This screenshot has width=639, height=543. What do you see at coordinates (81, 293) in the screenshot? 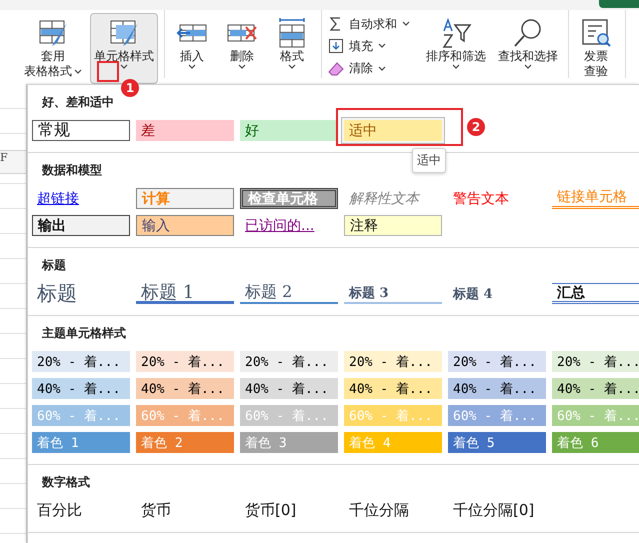
I see `cell-style-option: 标题` at bounding box center [81, 293].